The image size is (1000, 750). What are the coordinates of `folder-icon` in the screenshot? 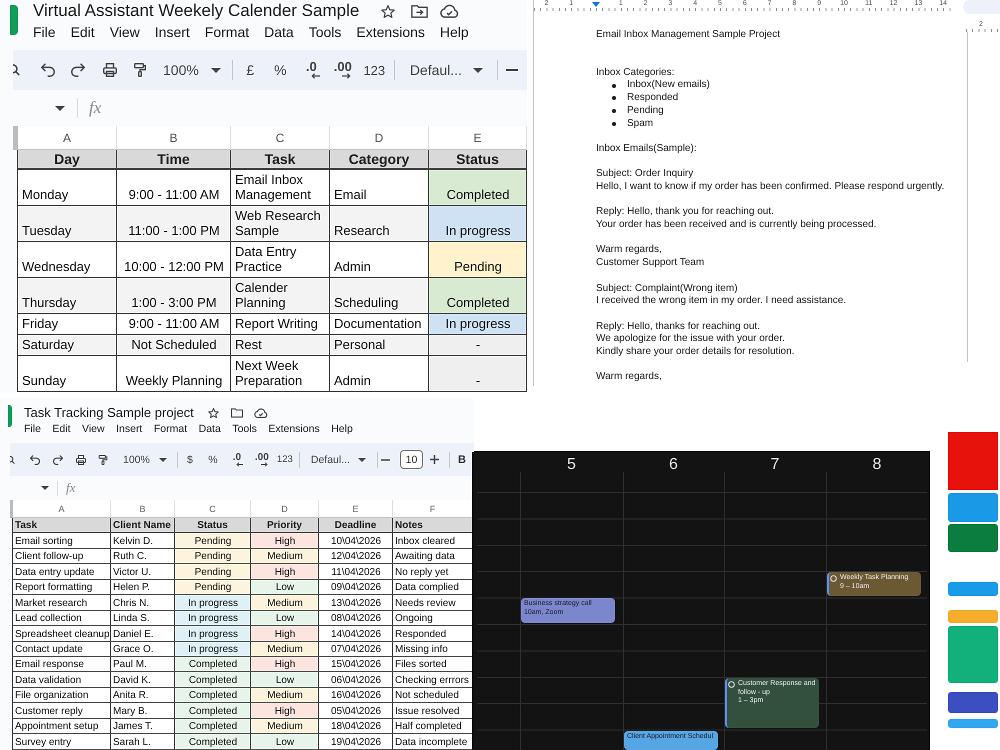 It's located at (236, 413).